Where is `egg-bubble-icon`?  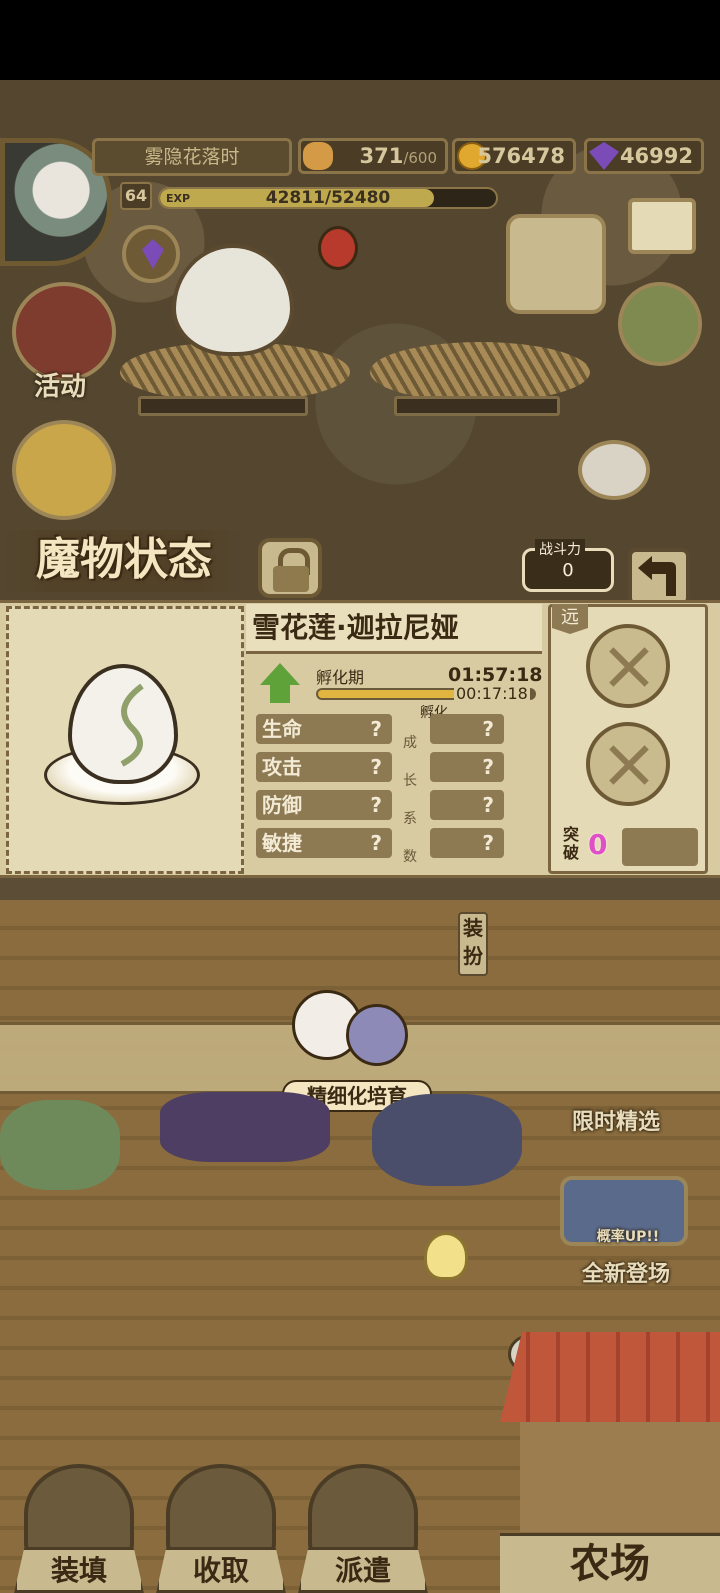
egg-bubble-icon is located at coordinates (614, 470).